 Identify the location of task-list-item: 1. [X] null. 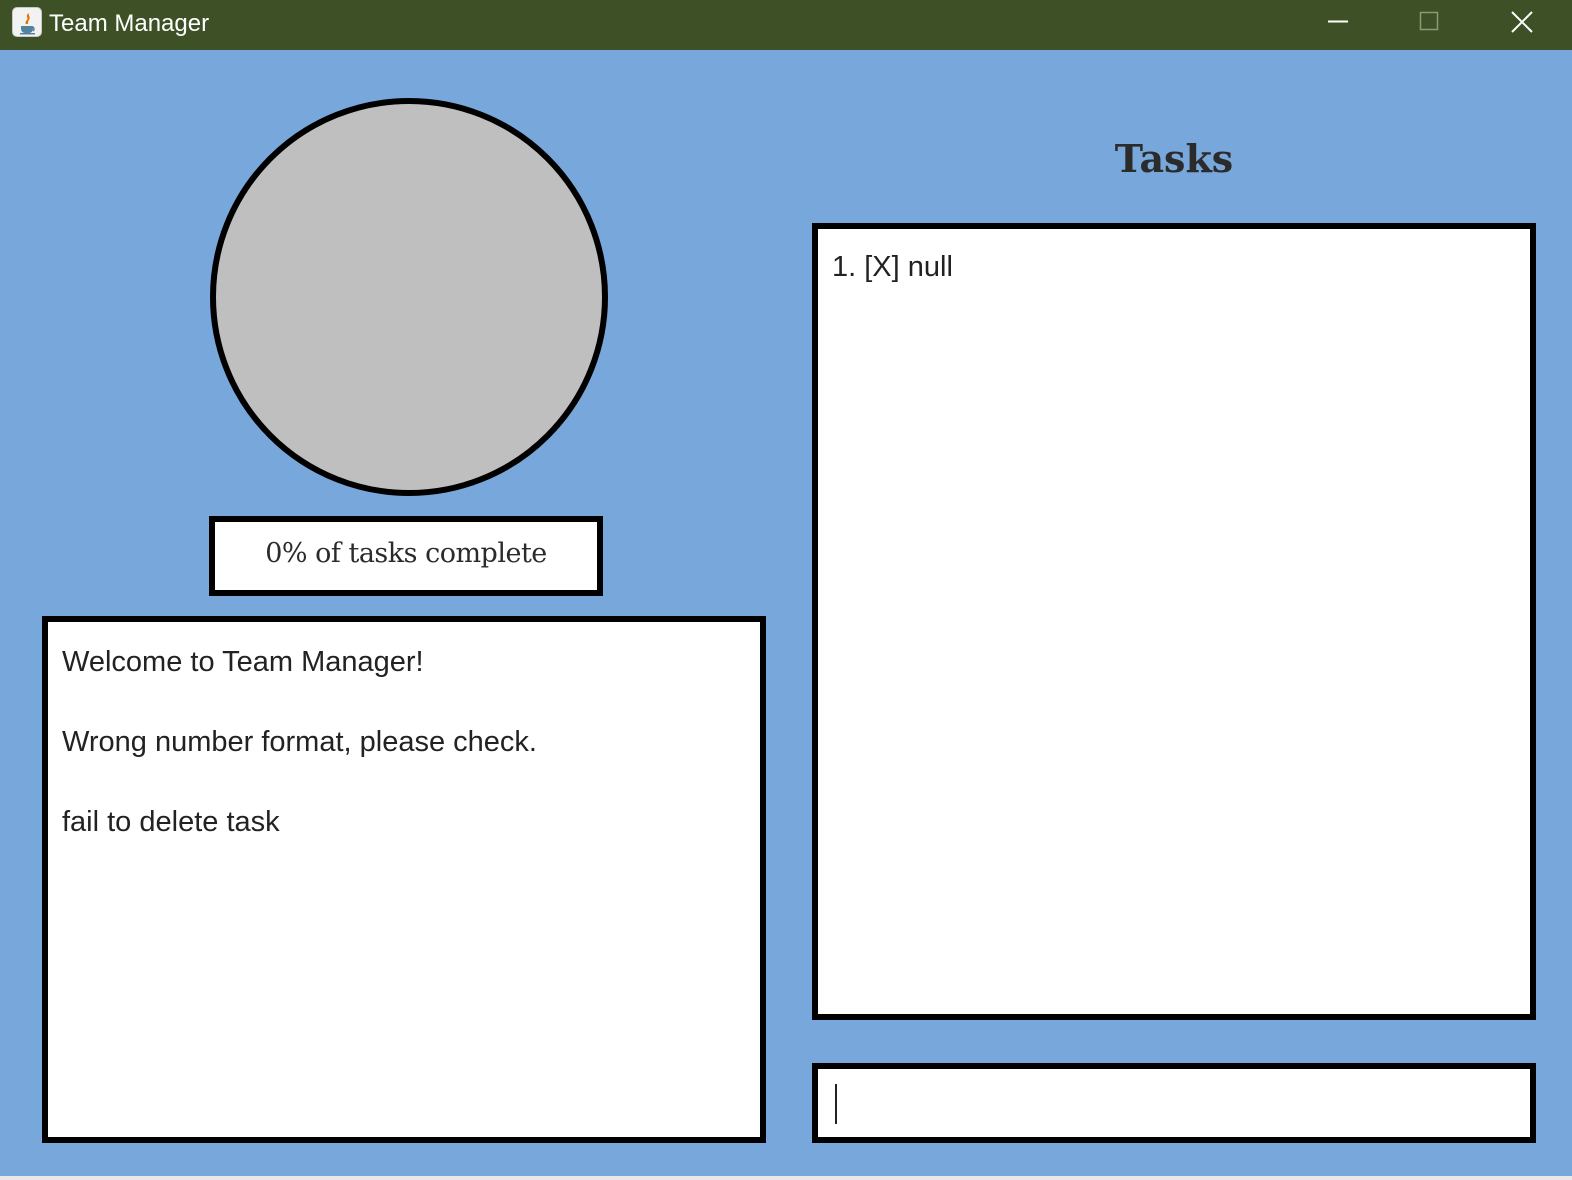
(1174, 267).